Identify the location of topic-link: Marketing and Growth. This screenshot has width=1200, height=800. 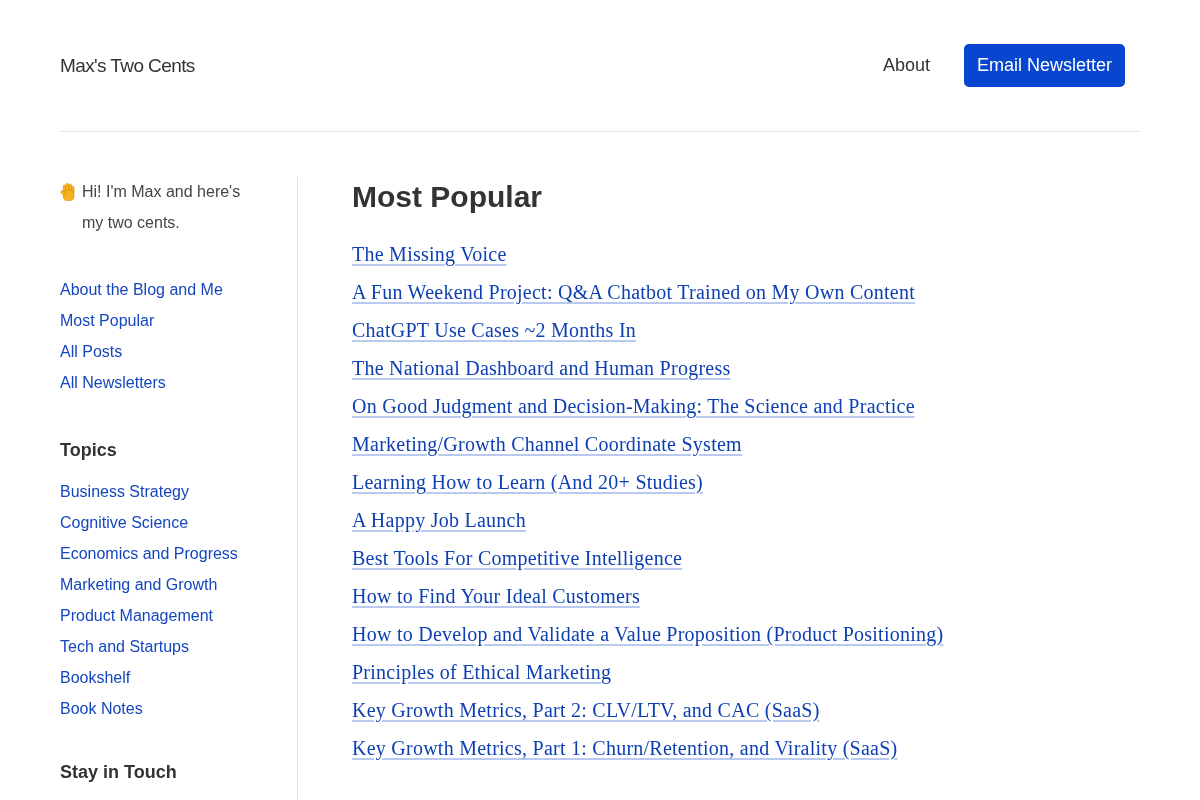
(139, 584).